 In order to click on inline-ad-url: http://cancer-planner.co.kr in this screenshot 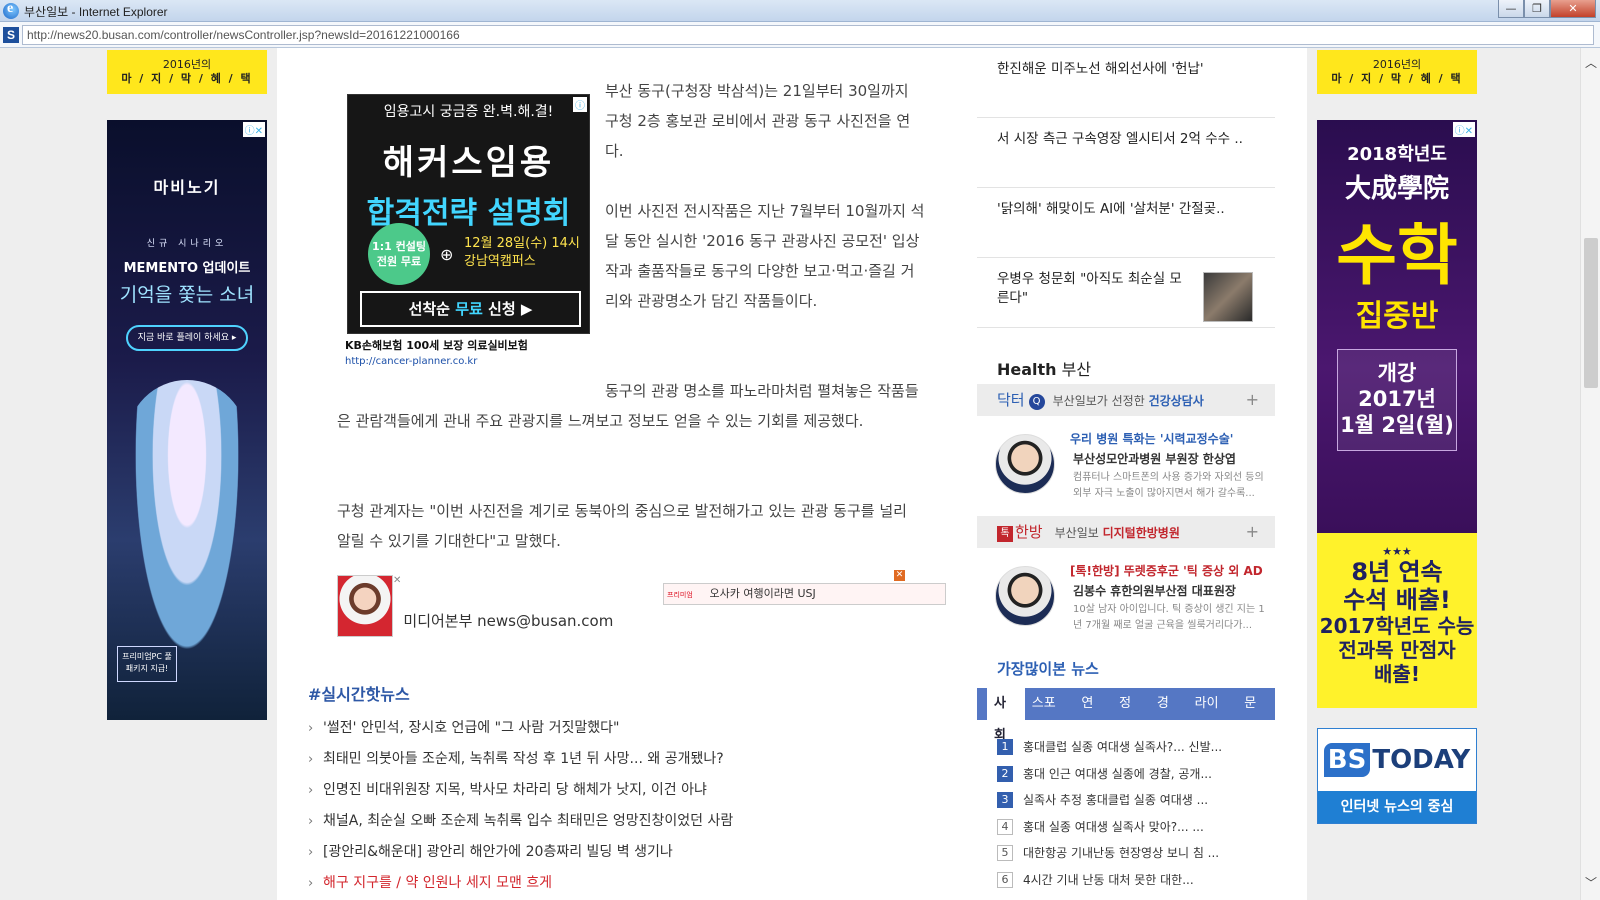, I will do `click(411, 361)`.